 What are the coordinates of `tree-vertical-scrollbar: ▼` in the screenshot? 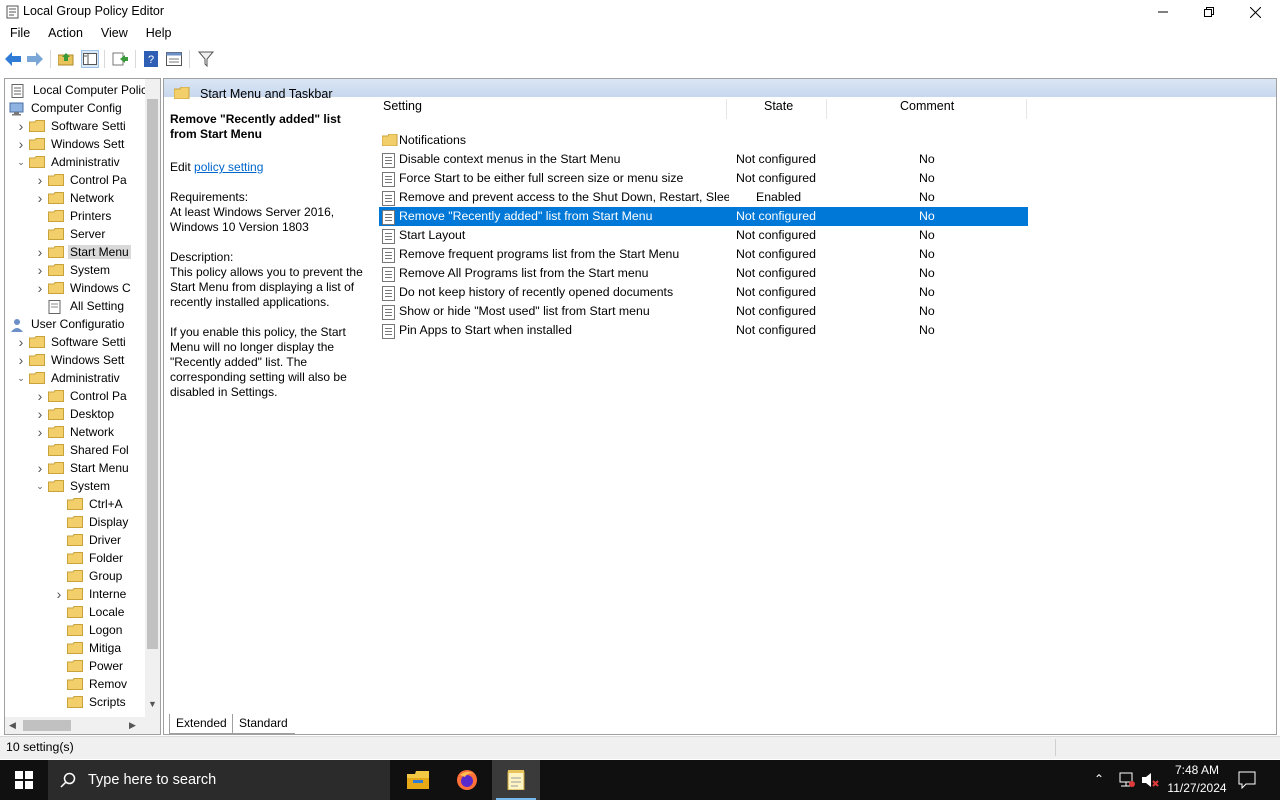 It's located at (152, 398).